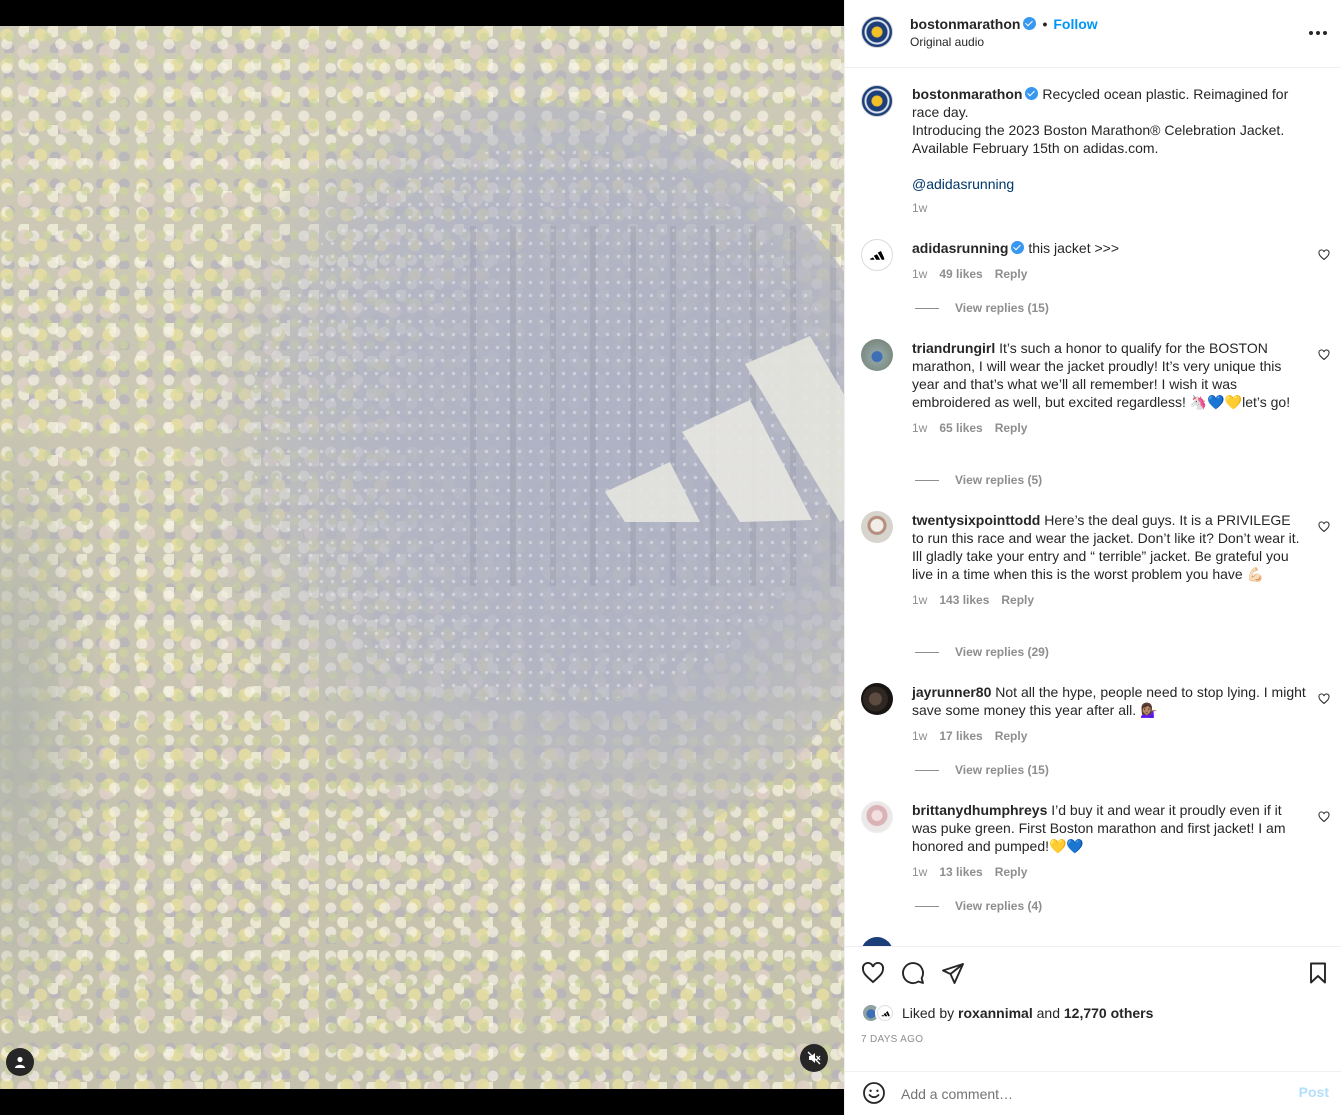  Describe the element at coordinates (965, 24) in the screenshot. I see `header-username: bostonmarathon` at that location.